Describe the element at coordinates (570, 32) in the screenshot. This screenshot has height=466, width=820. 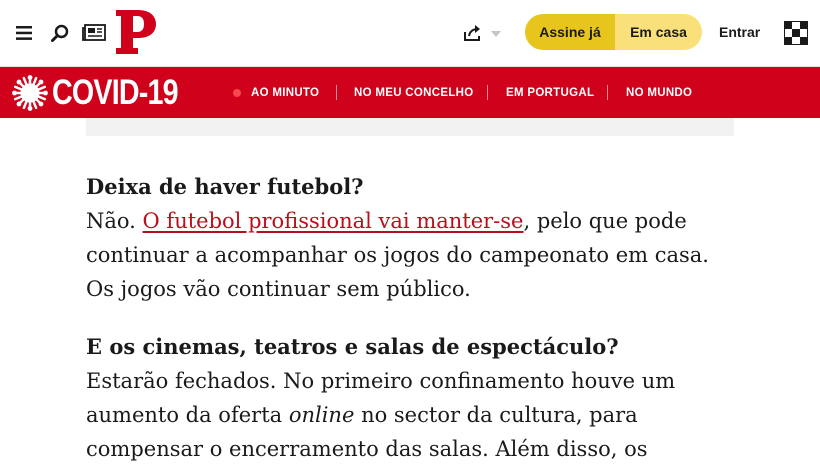
I see `subscribe-button: Assine já` at that location.